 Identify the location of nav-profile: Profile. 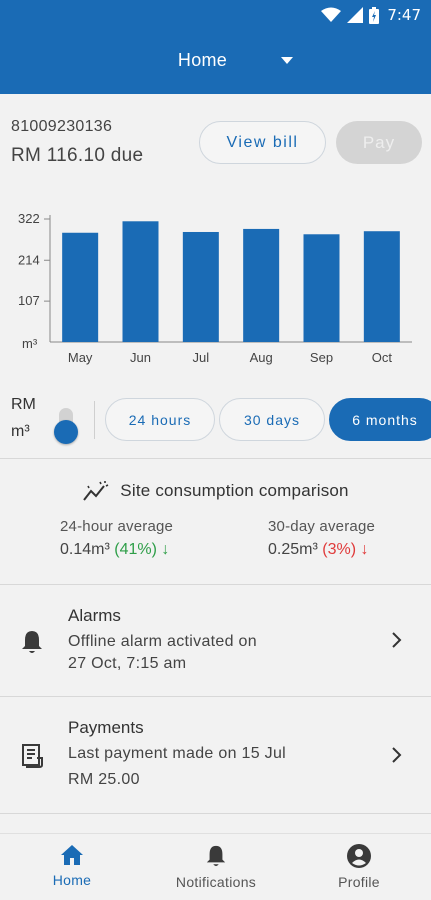
(359, 867).